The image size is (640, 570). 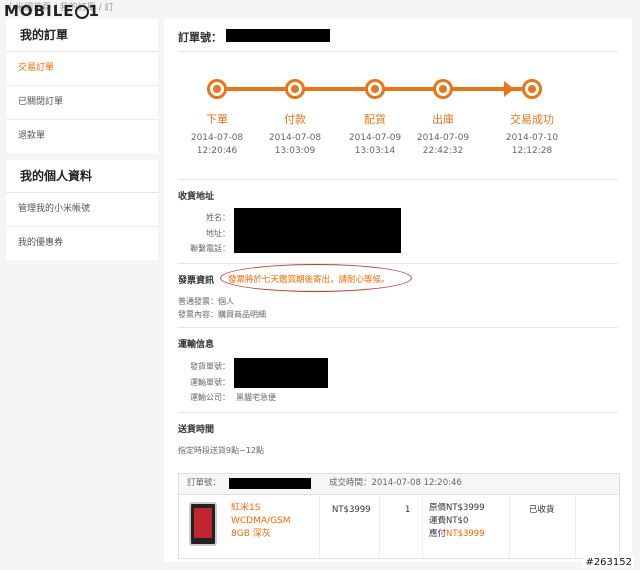 I want to click on transport-redaction, so click(x=281, y=373).